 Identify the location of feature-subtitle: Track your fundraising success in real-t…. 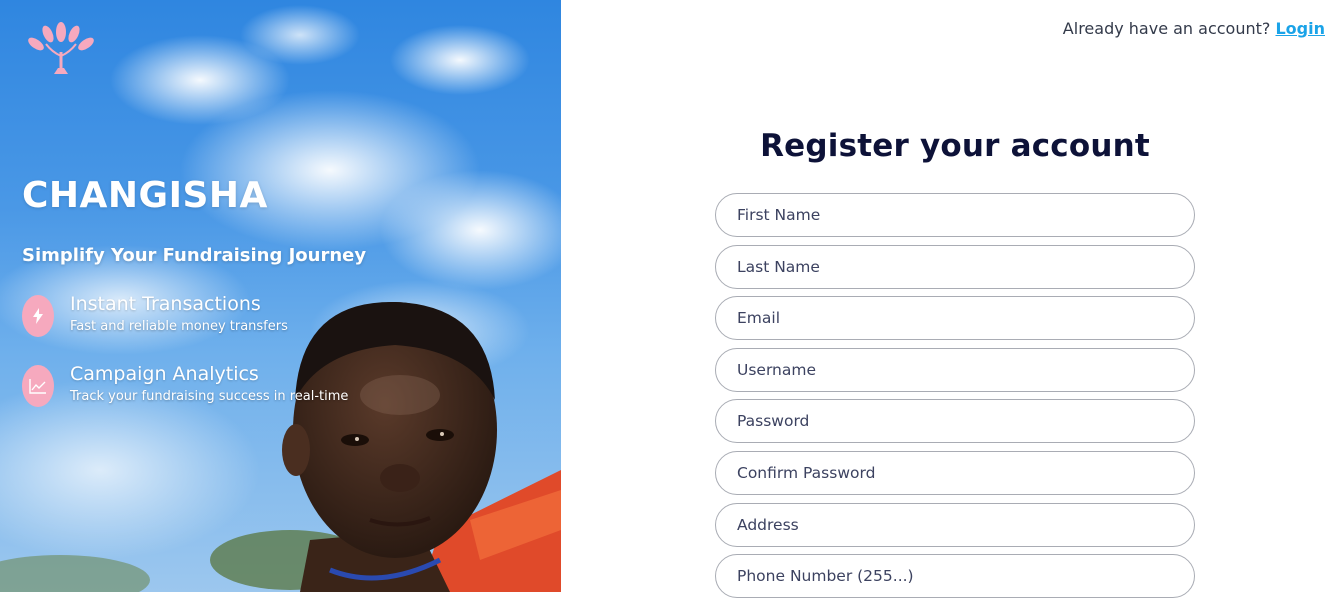
(209, 396).